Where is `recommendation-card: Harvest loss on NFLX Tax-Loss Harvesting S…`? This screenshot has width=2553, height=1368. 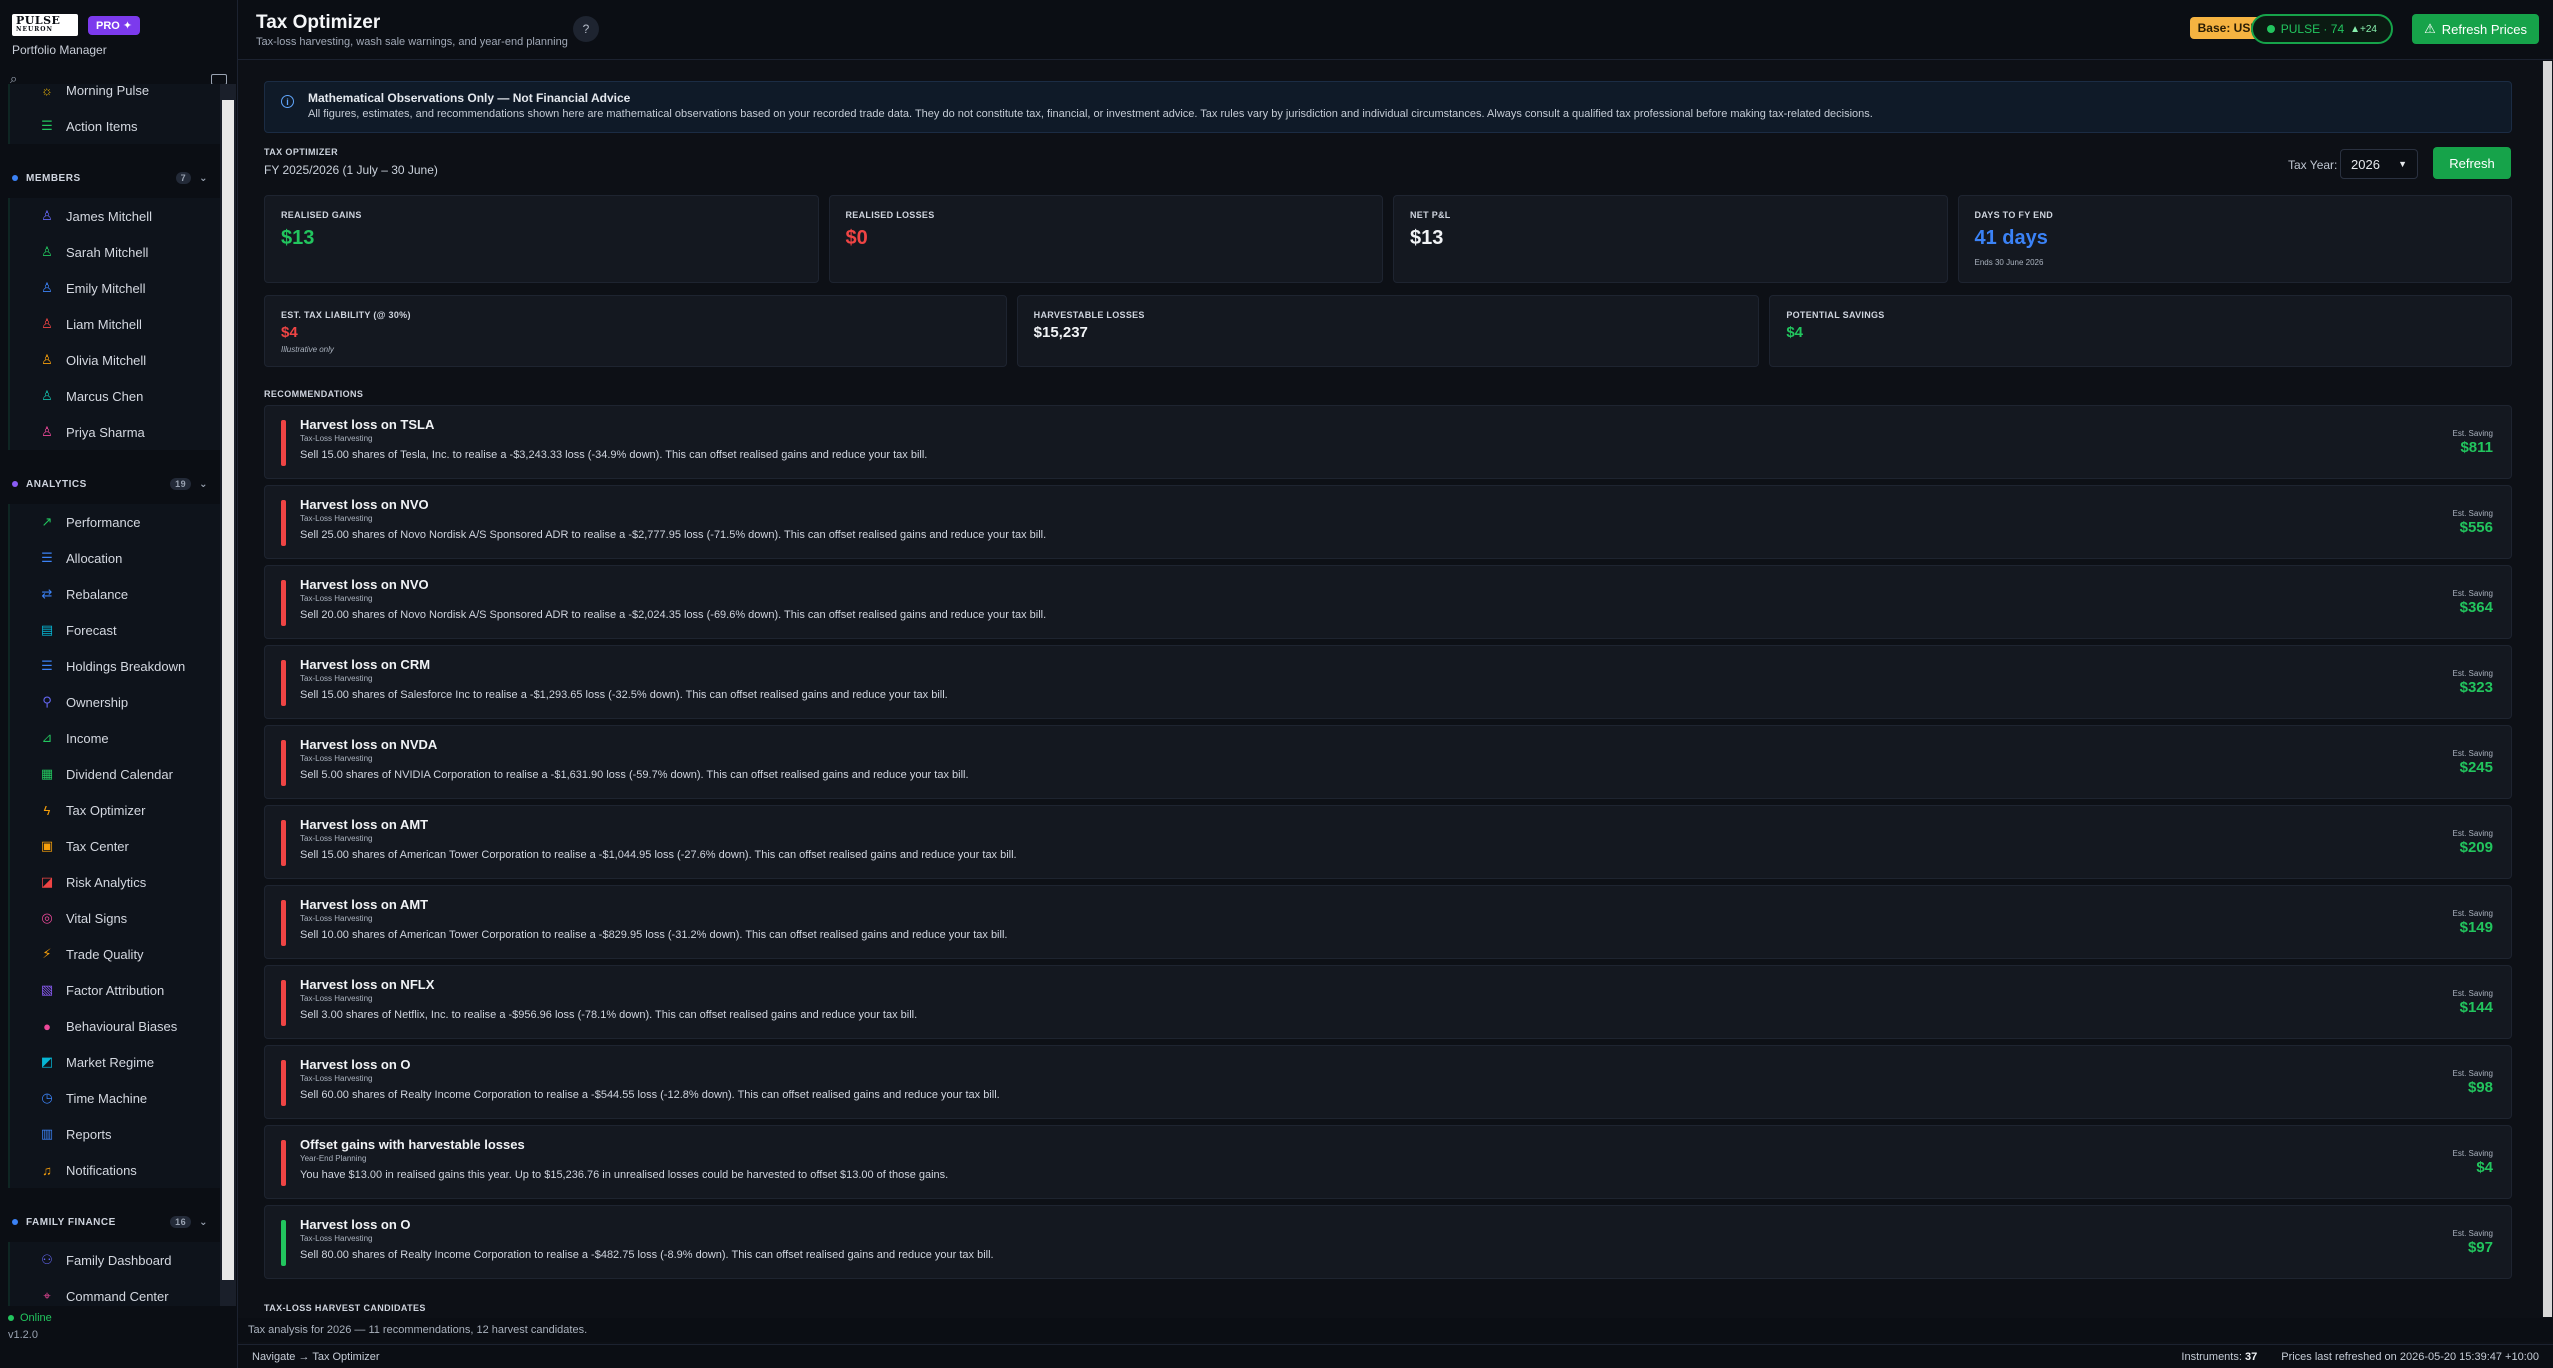
recommendation-card: Harvest loss on NFLX Tax-Loss Harvesting S… is located at coordinates (1388, 1002).